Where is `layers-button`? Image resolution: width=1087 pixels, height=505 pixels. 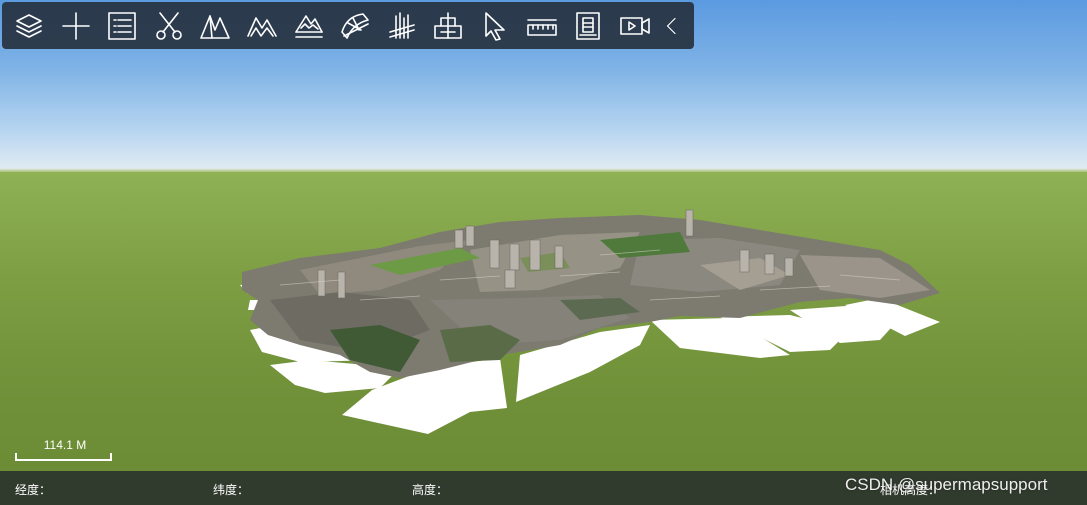 layers-button is located at coordinates (29, 26).